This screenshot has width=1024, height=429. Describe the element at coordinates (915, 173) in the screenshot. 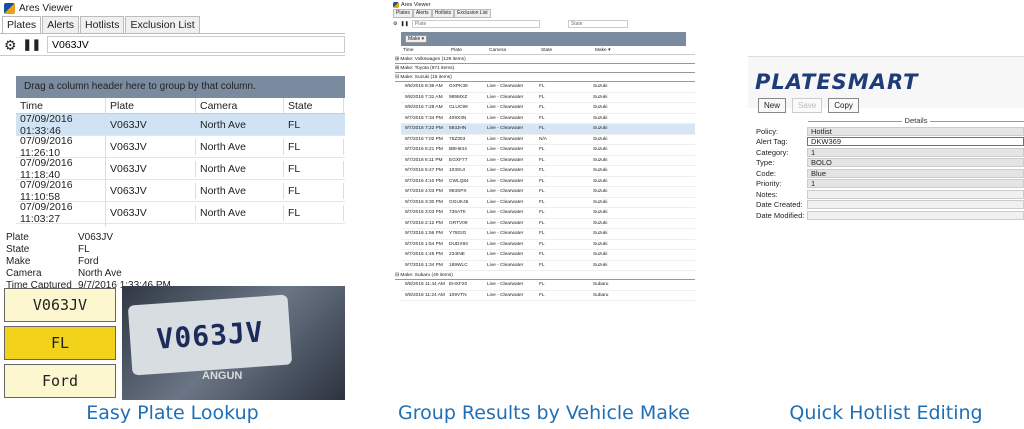

I see `field-value: Blue` at that location.